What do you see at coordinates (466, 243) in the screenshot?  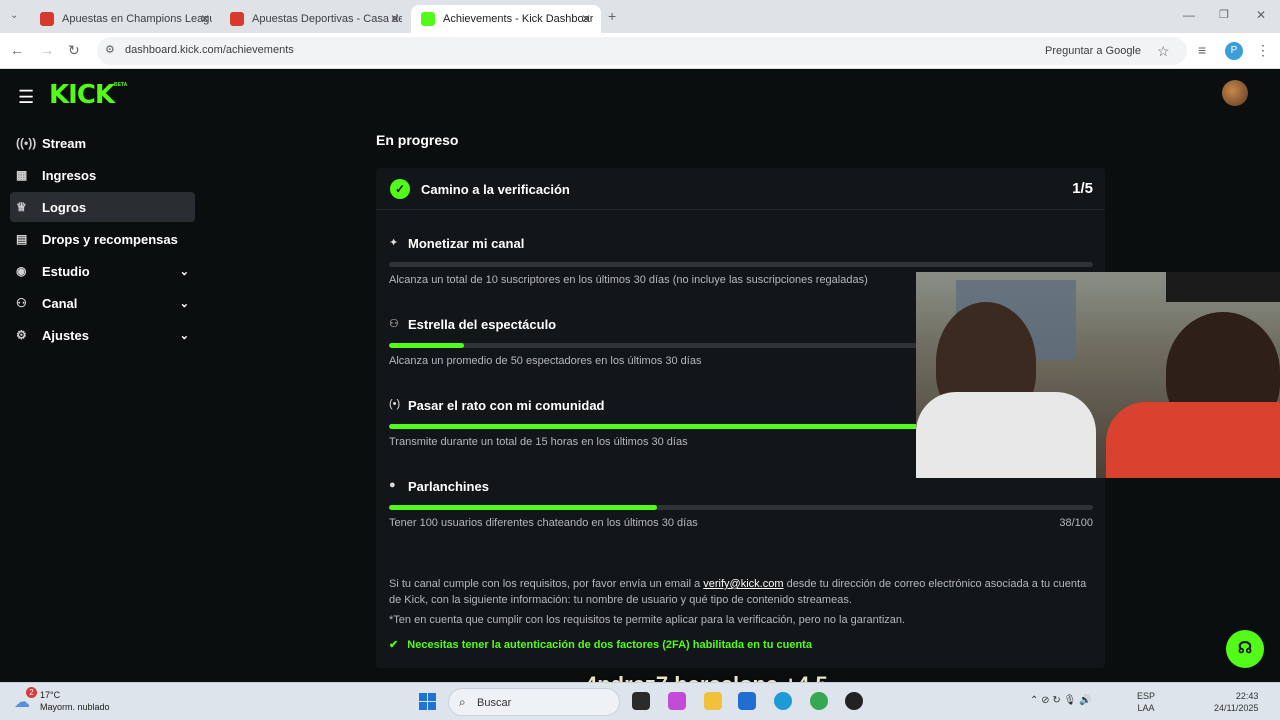 I see `requirement-title: Monetizar mi canal` at bounding box center [466, 243].